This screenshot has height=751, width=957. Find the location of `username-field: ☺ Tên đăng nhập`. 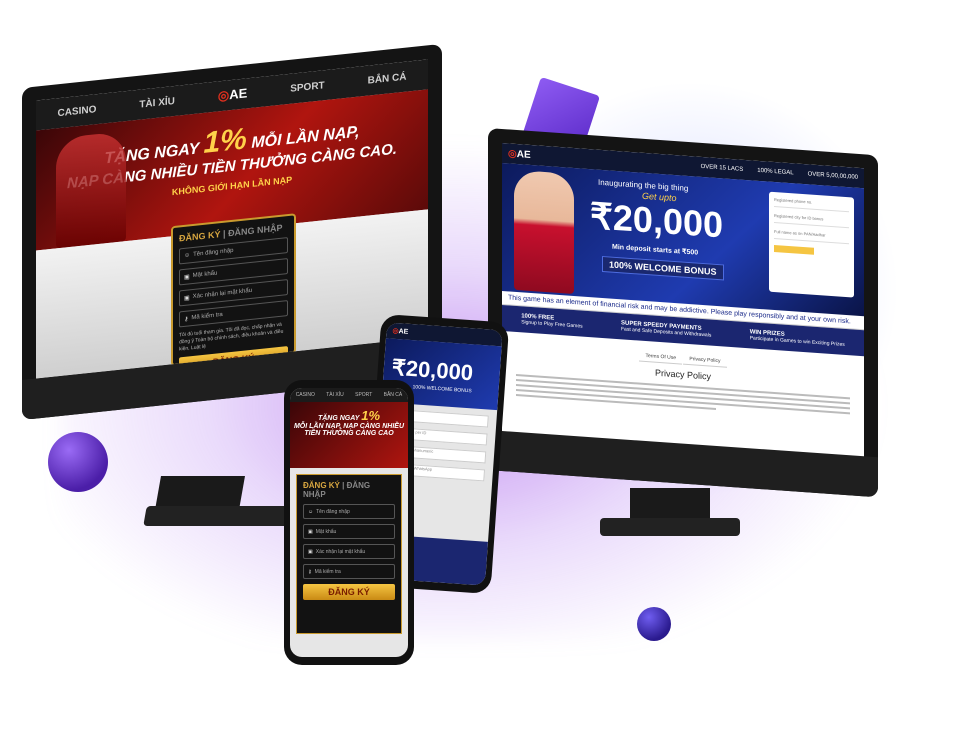

username-field: ☺ Tên đăng nhập is located at coordinates (349, 511).